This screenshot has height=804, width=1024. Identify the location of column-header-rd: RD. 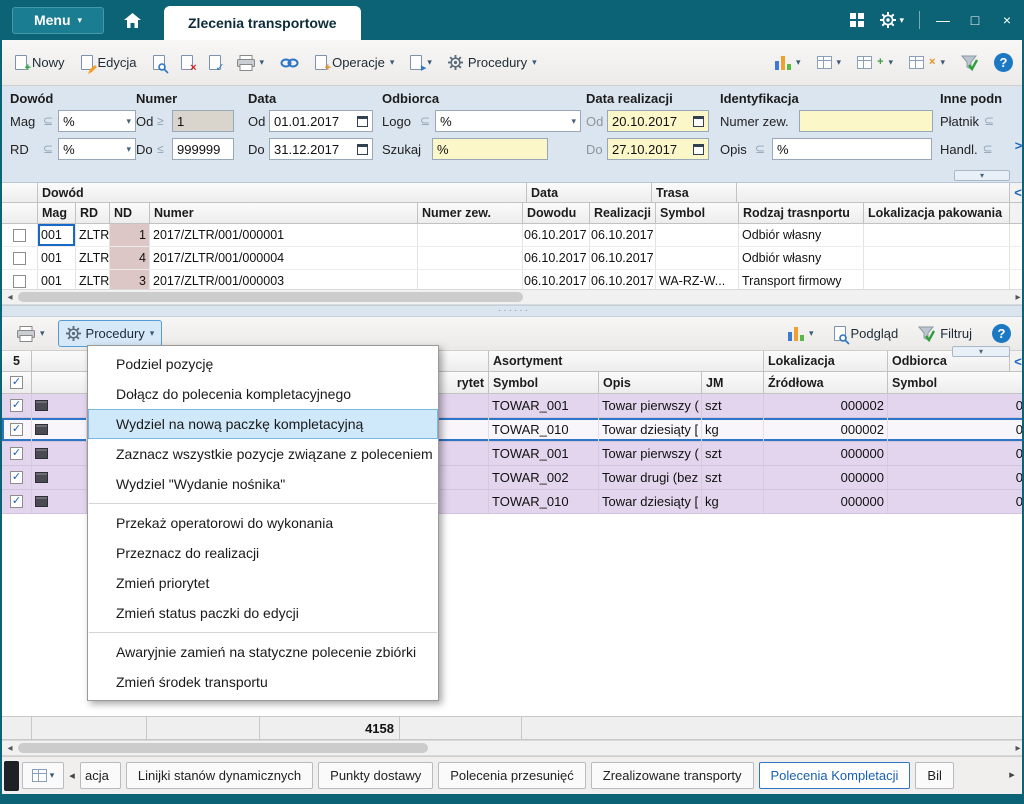
(93, 213).